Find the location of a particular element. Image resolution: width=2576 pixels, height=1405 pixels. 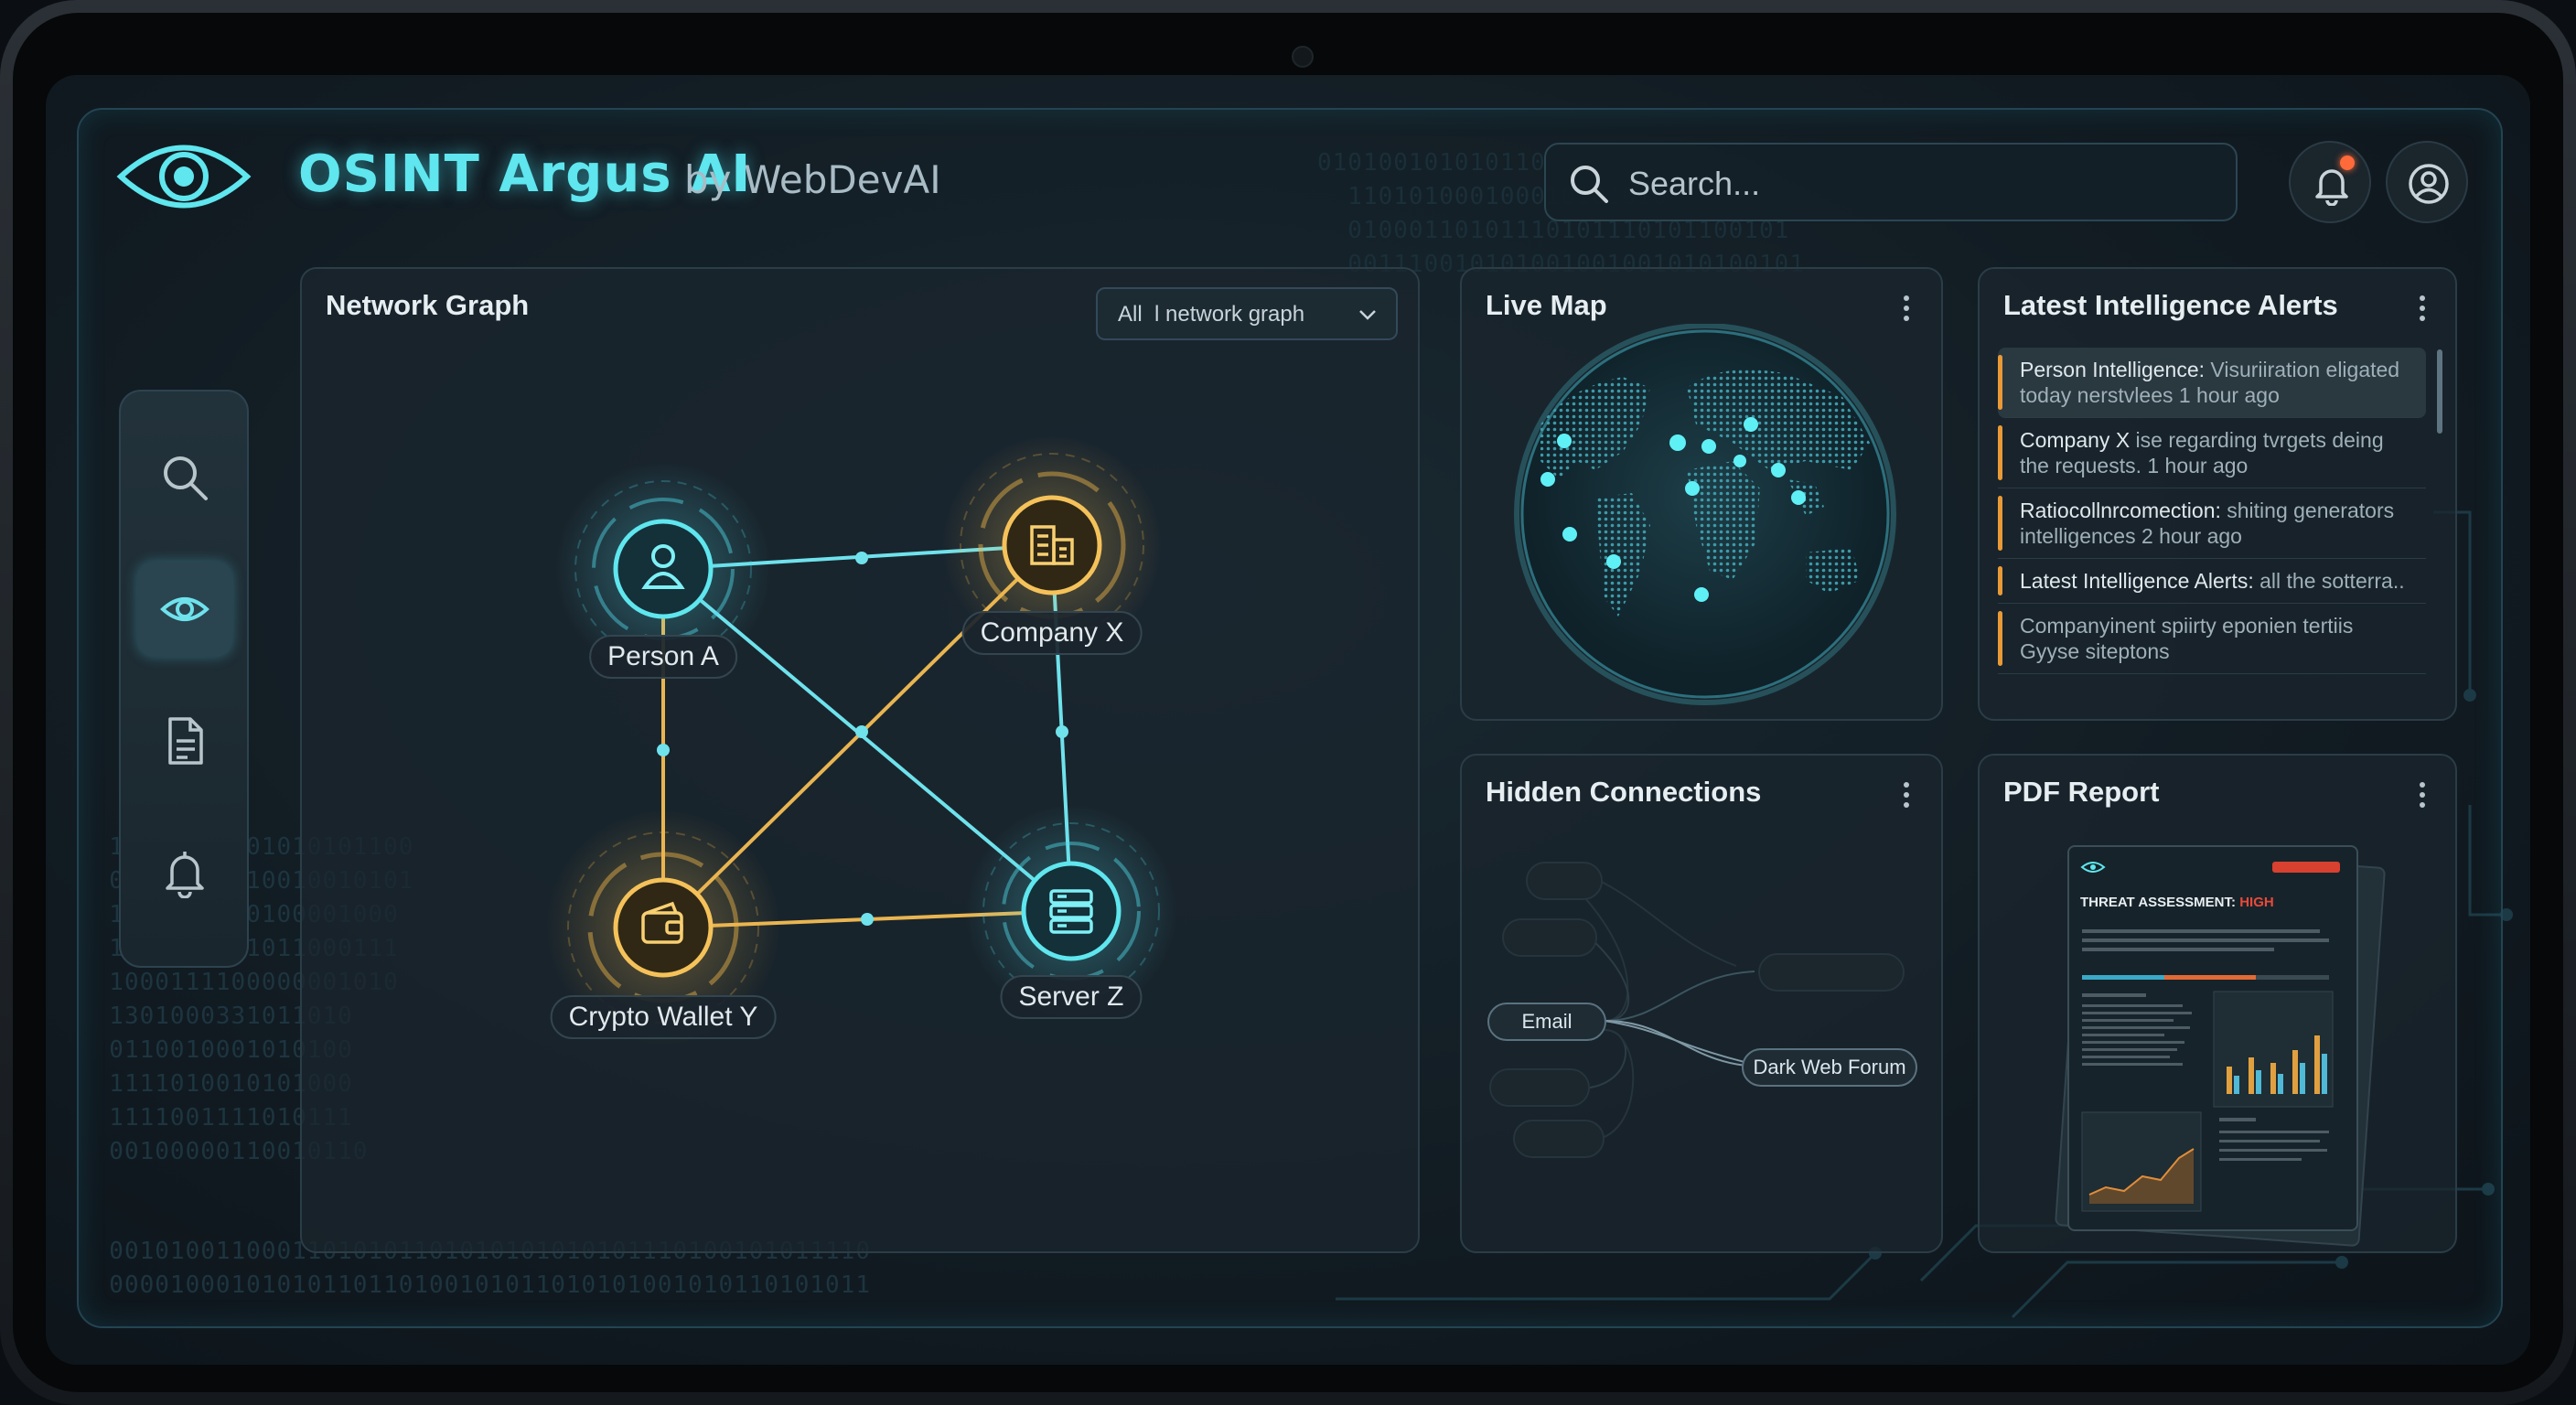

alerts-scrollbar is located at coordinates (2440, 391).